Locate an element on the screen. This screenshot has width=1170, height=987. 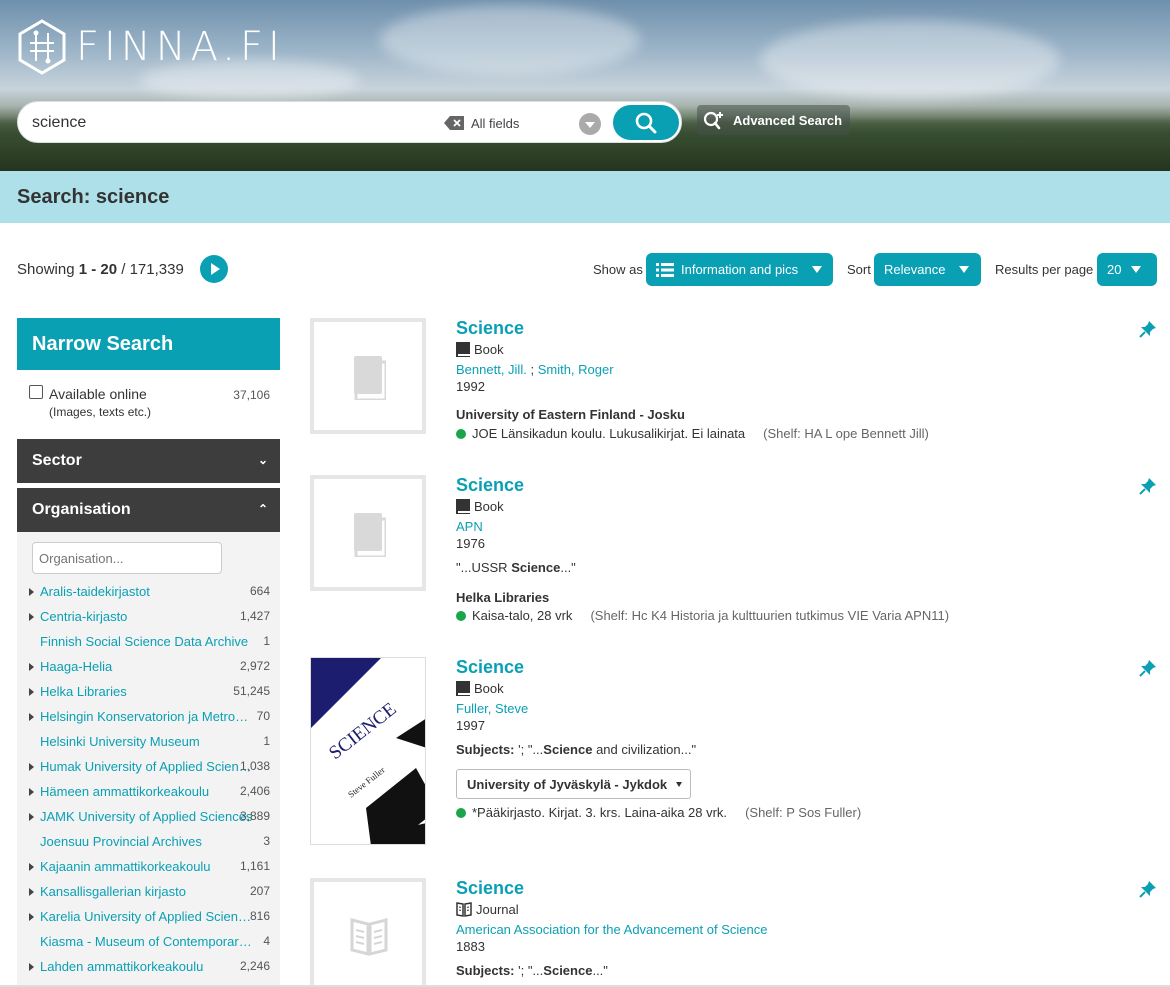
available-status-icon is located at coordinates (461, 434).